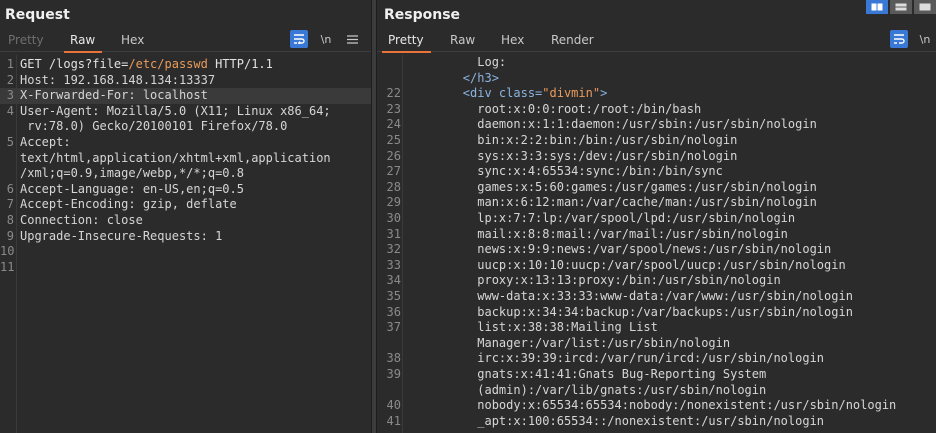  I want to click on tab-response-pretty: Pretty, so click(406, 43).